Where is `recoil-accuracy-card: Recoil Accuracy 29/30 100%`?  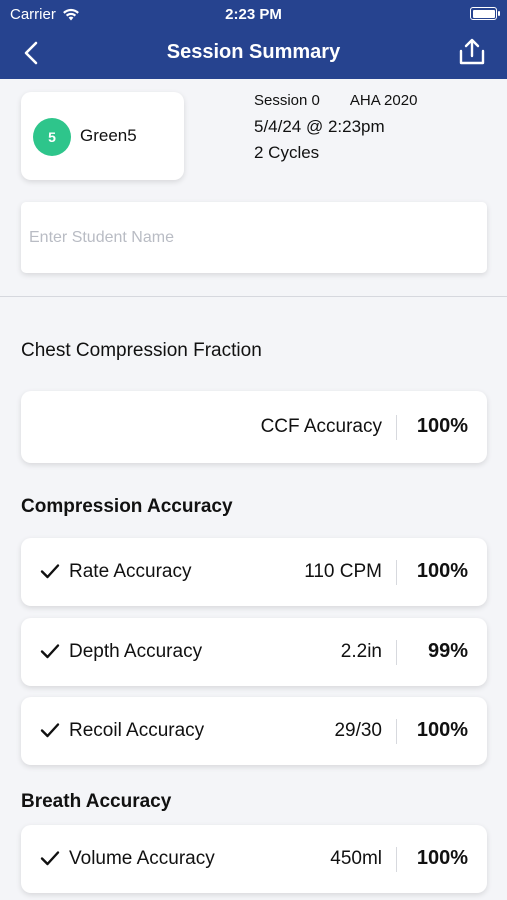
recoil-accuracy-card: Recoil Accuracy 29/30 100% is located at coordinates (254, 731).